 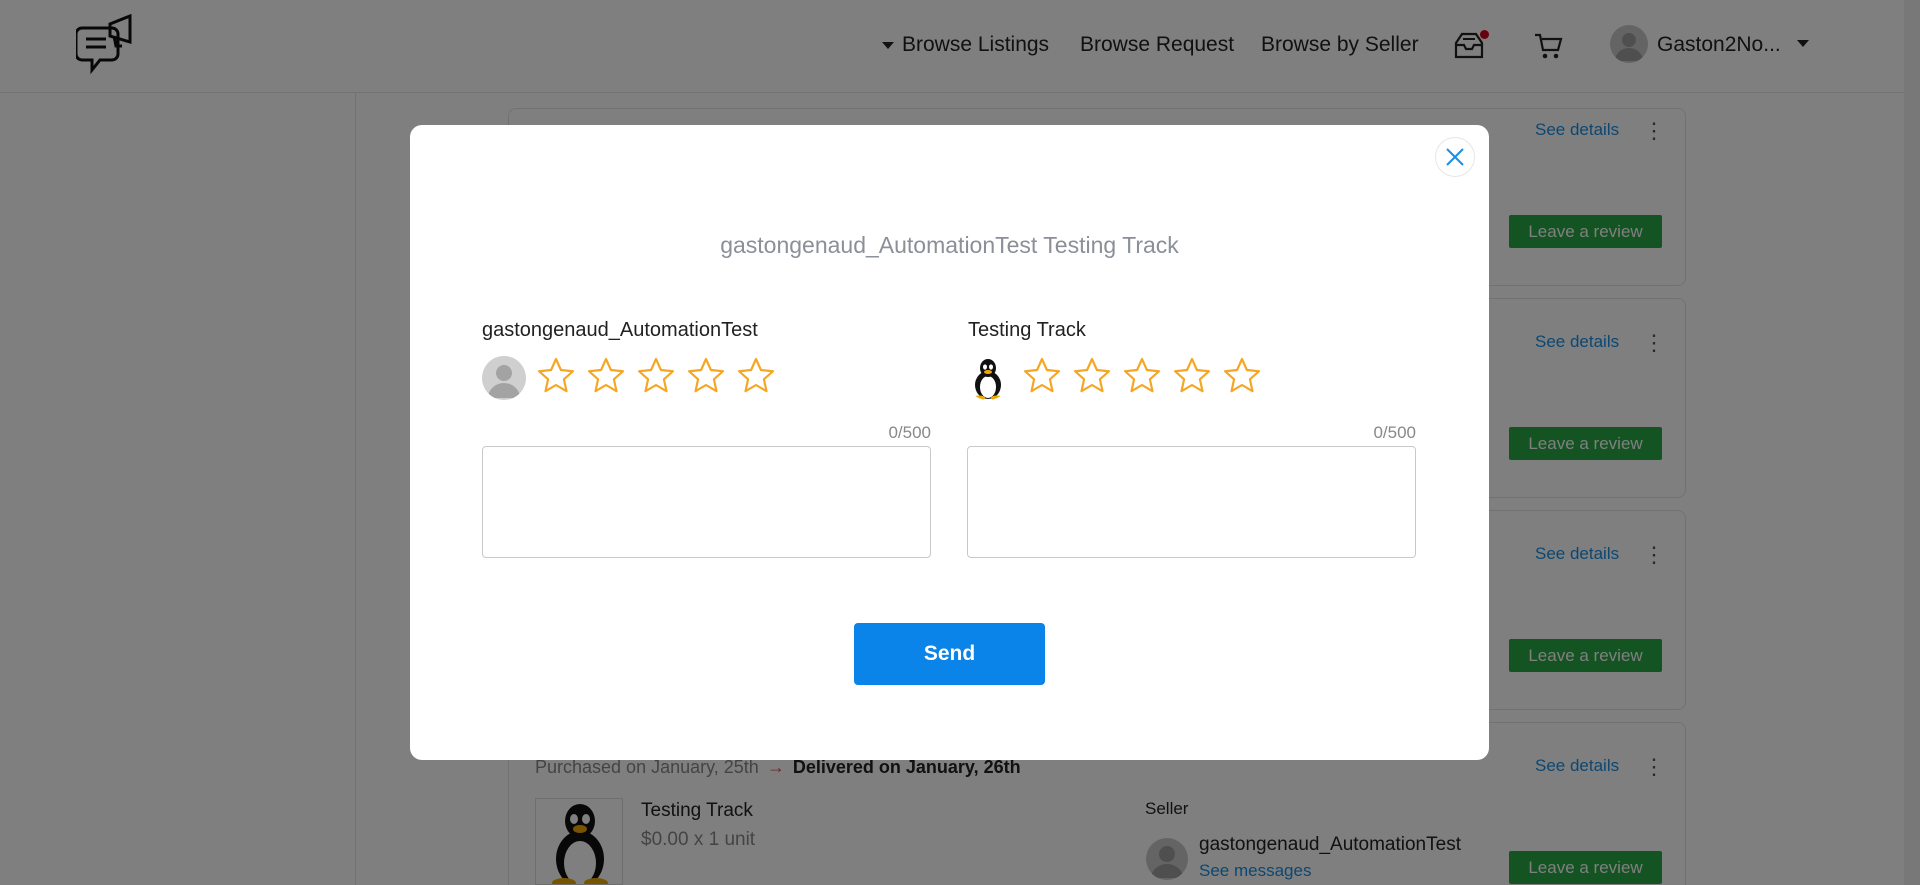 I want to click on product-char-counter: 0/500, so click(x=1394, y=432).